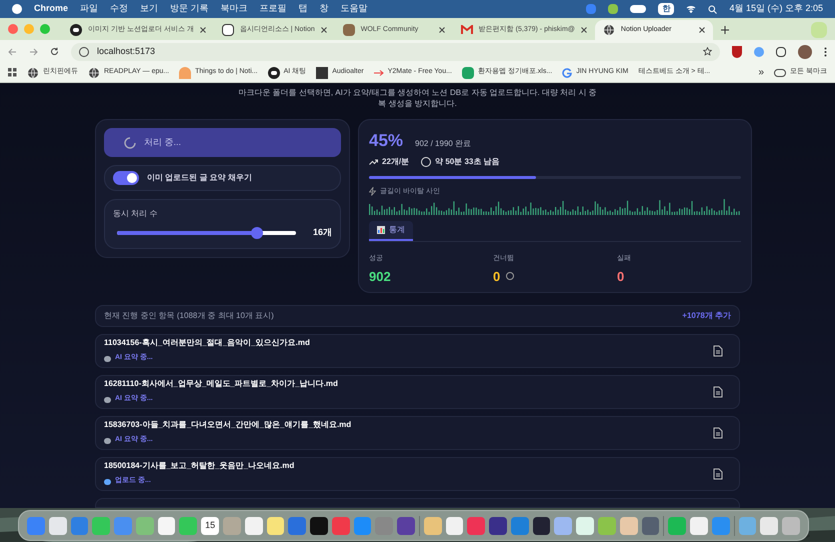  What do you see at coordinates (373, 161) in the screenshot?
I see `trend-icon` at bounding box center [373, 161].